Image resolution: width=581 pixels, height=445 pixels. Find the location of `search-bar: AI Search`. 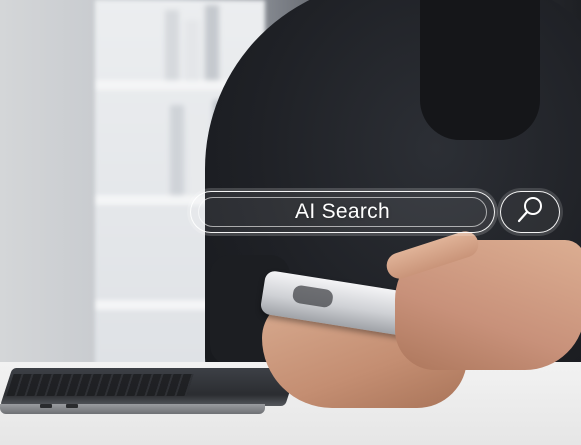

search-bar: AI Search is located at coordinates (342, 212).